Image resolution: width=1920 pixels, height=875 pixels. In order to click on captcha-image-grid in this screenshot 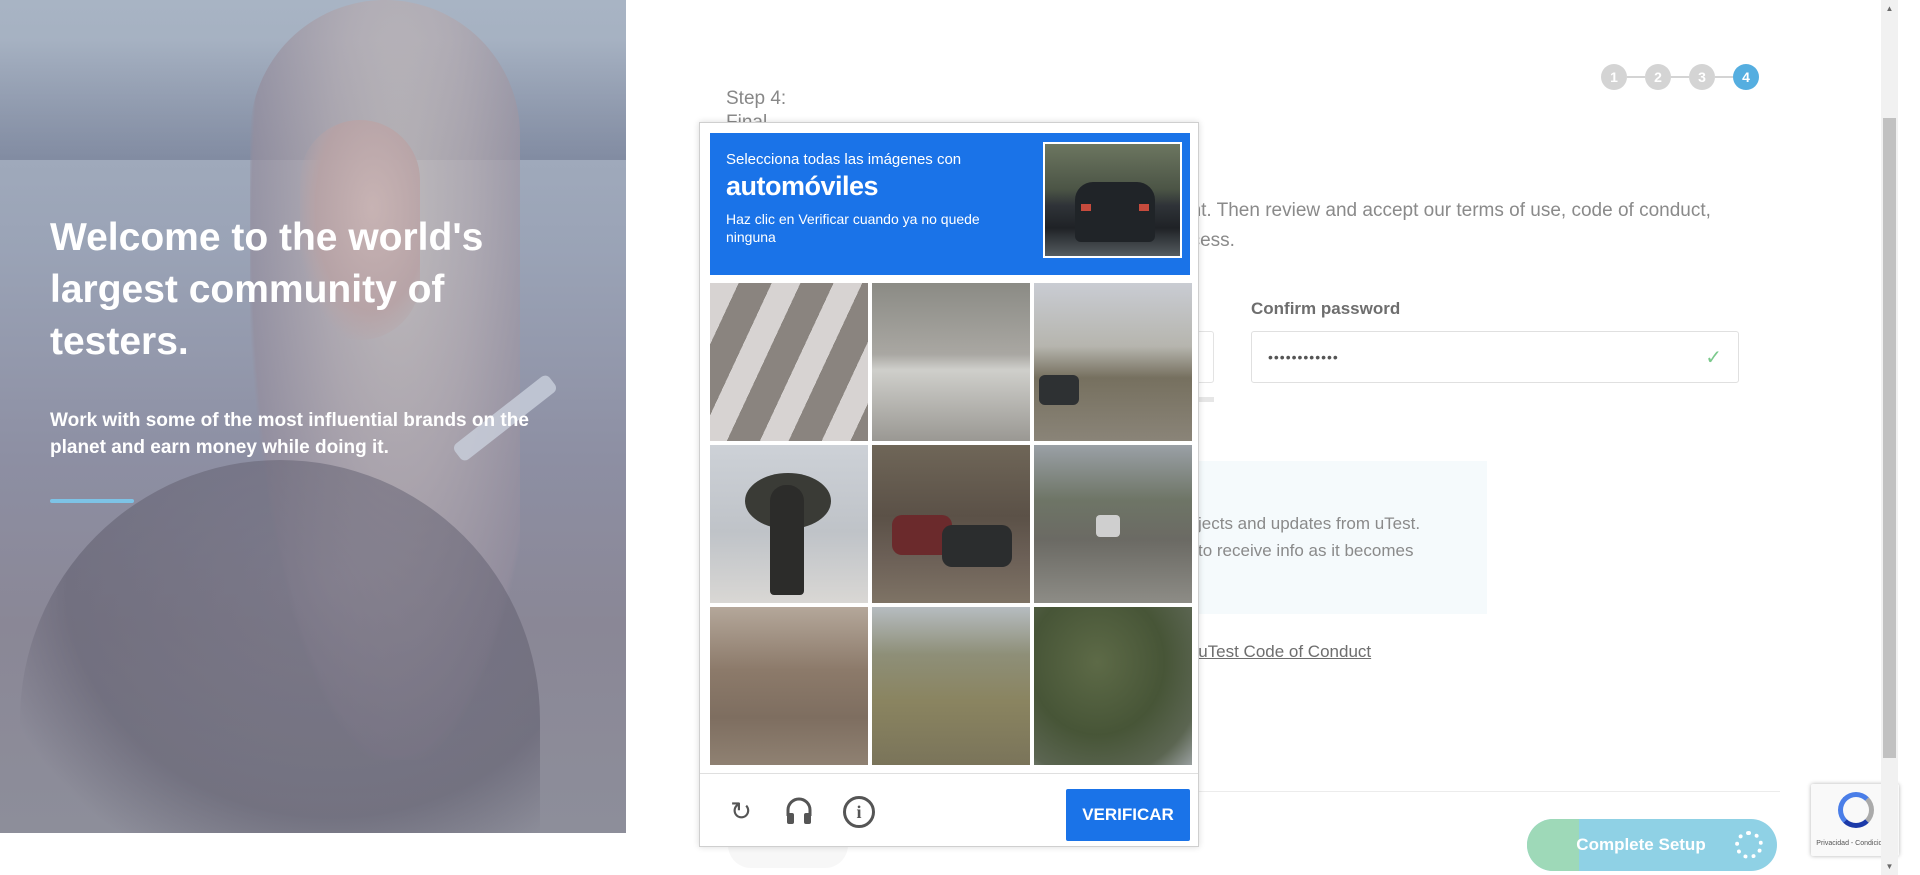, I will do `click(951, 524)`.